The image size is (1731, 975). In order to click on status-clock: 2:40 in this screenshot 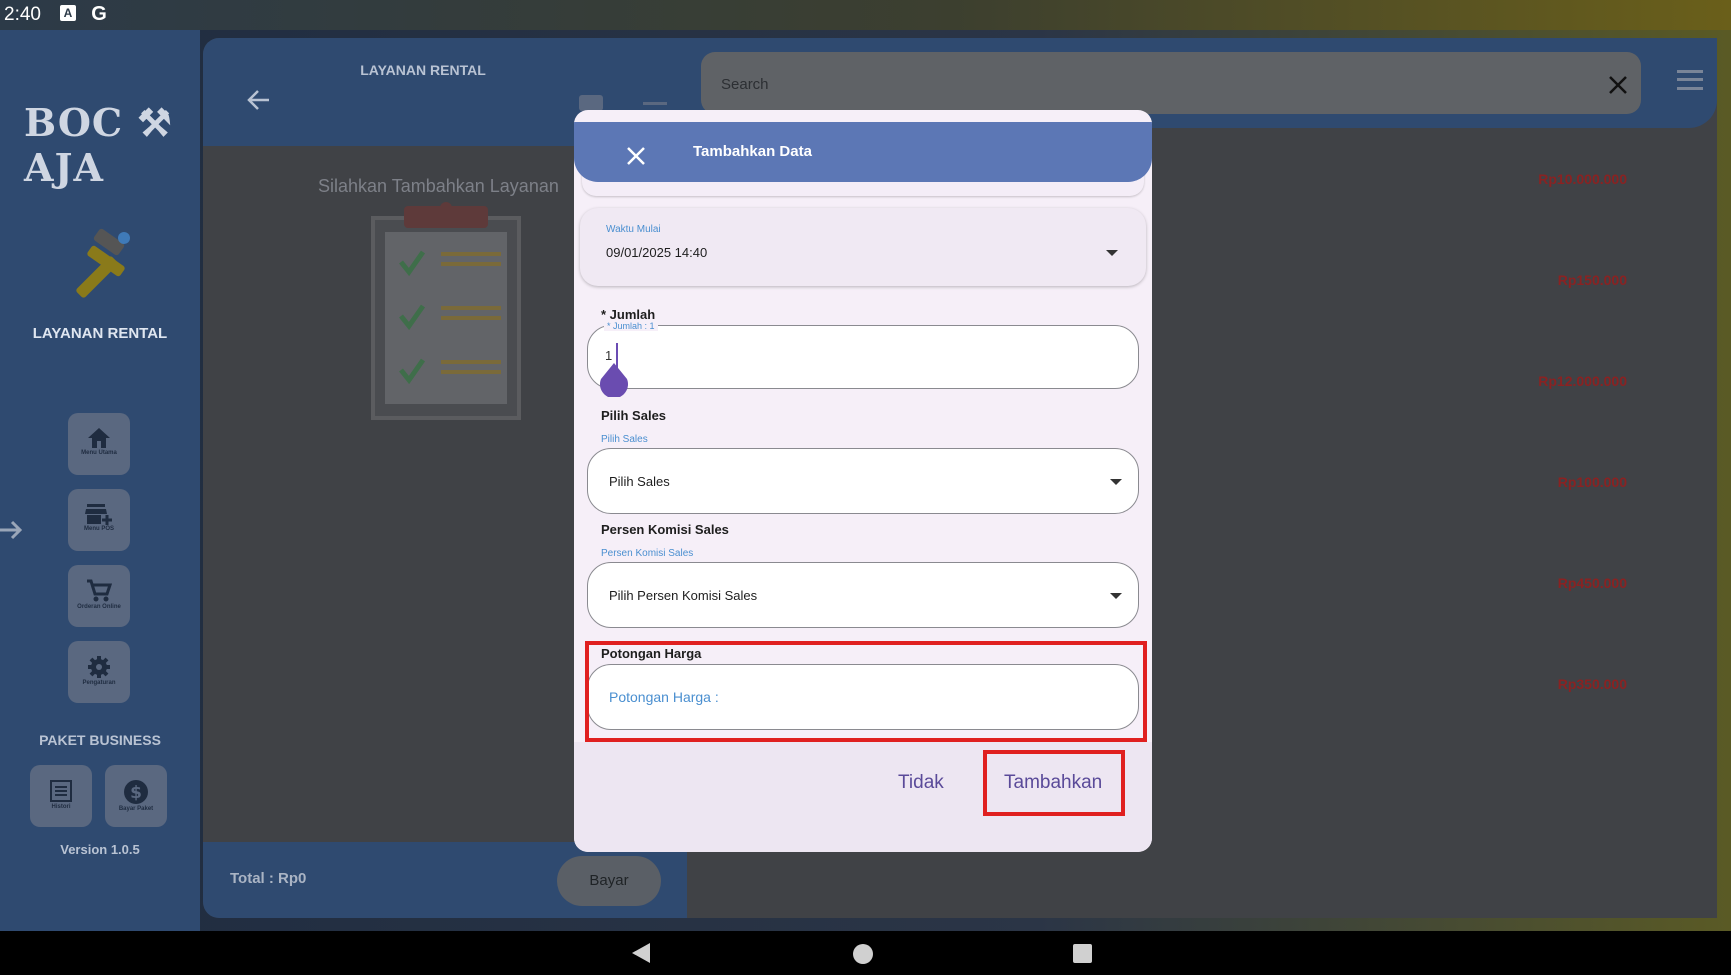, I will do `click(22, 14)`.